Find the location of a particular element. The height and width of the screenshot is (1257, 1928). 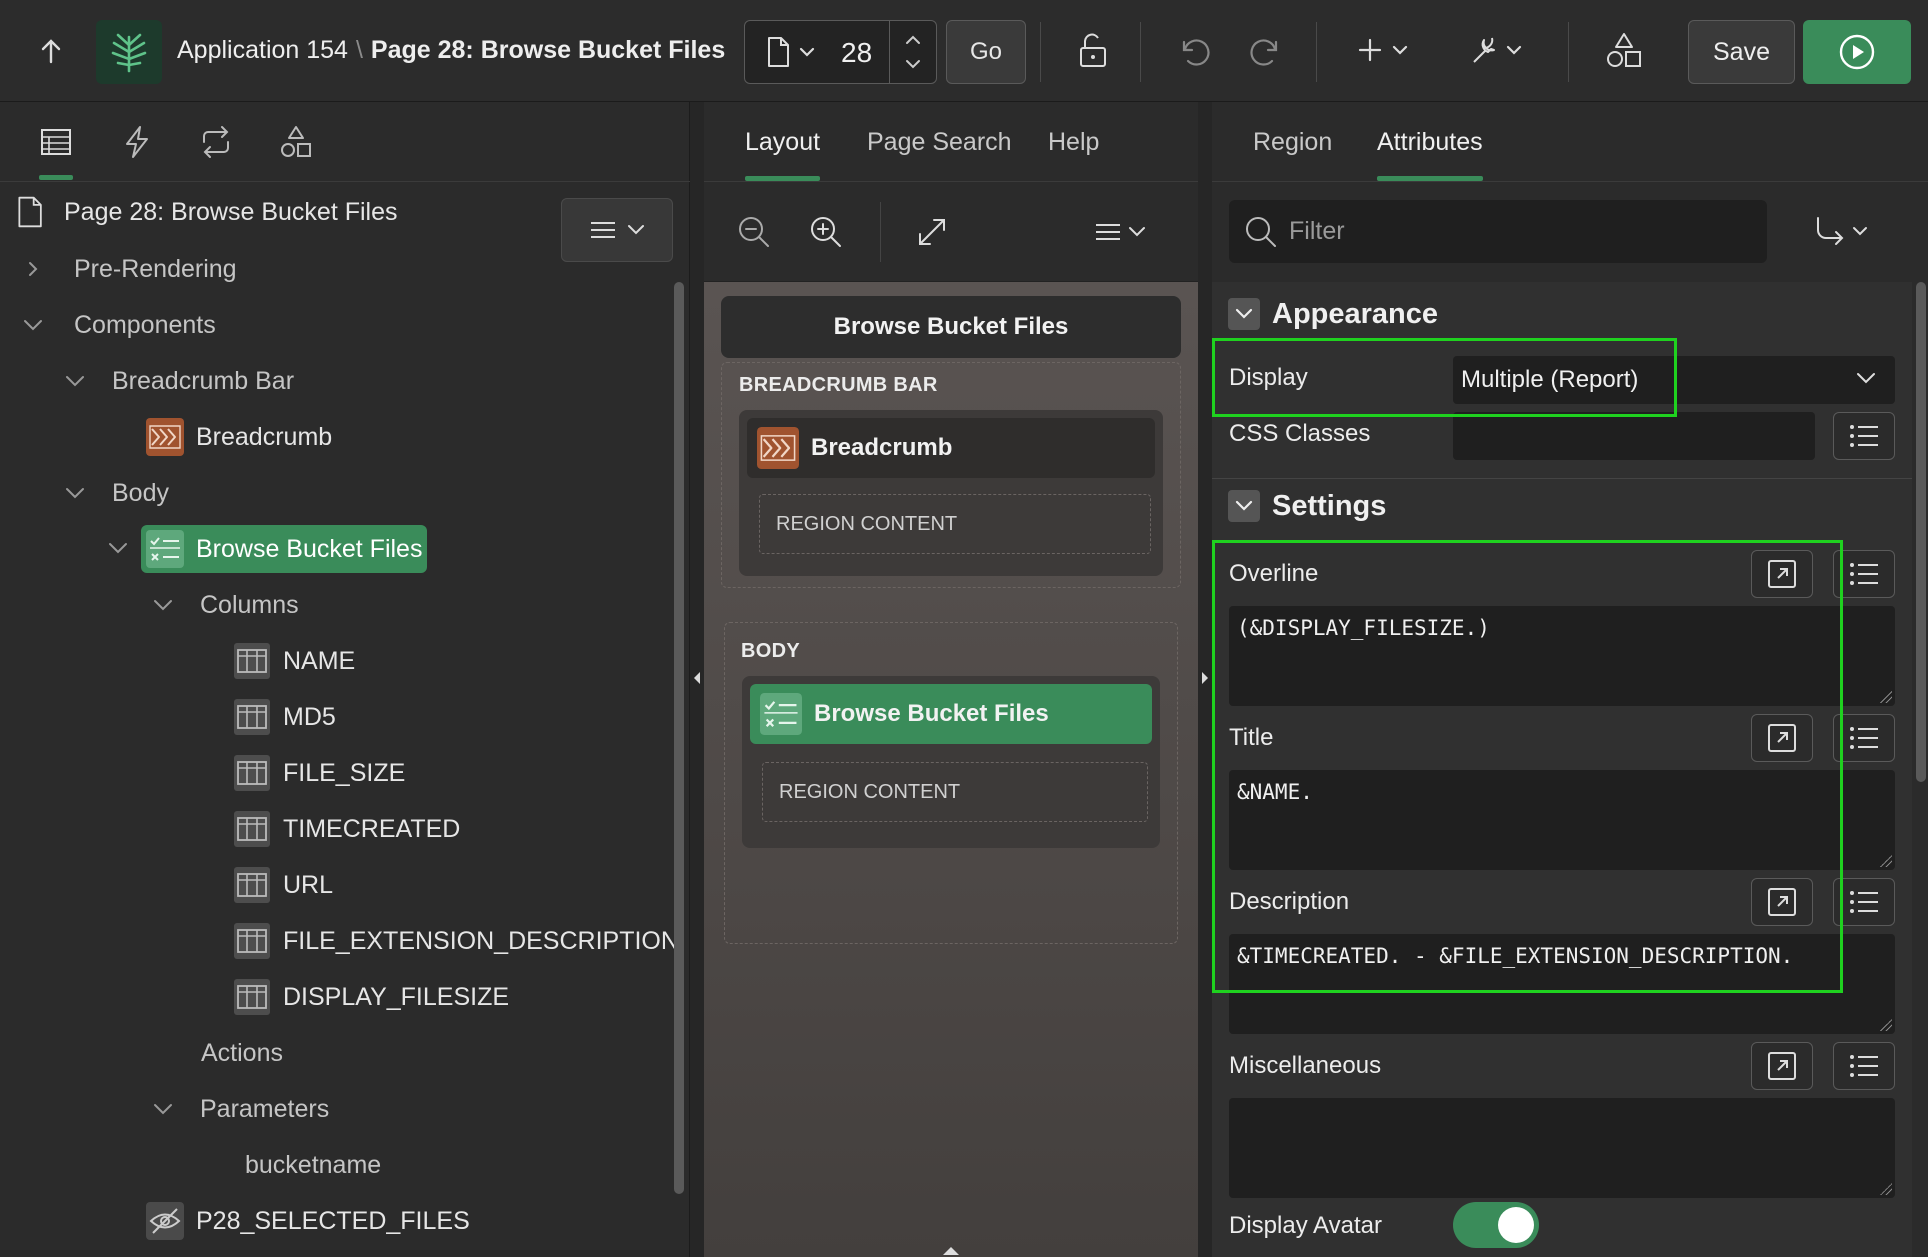

miscellaneous-input is located at coordinates (1562, 1148).